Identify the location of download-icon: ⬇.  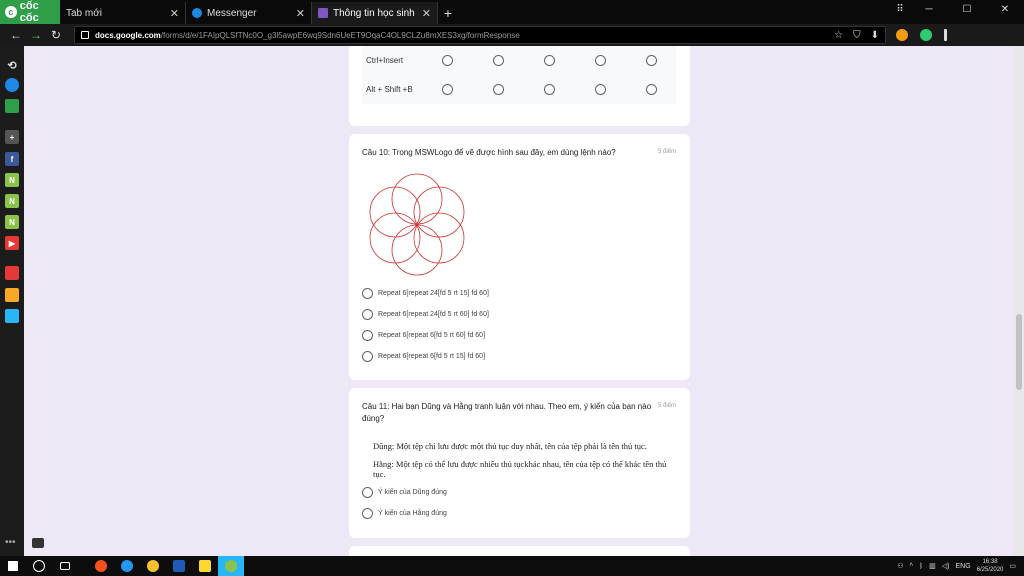
(875, 35).